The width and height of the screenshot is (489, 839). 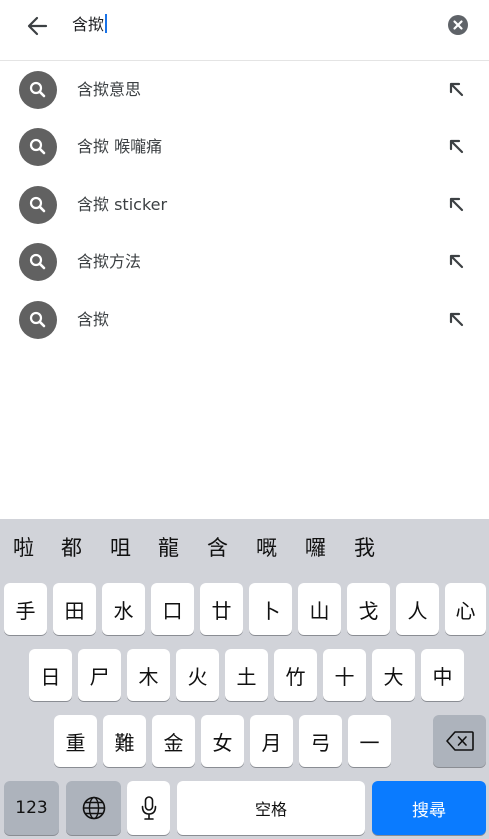 I want to click on key: 一, so click(x=369, y=741).